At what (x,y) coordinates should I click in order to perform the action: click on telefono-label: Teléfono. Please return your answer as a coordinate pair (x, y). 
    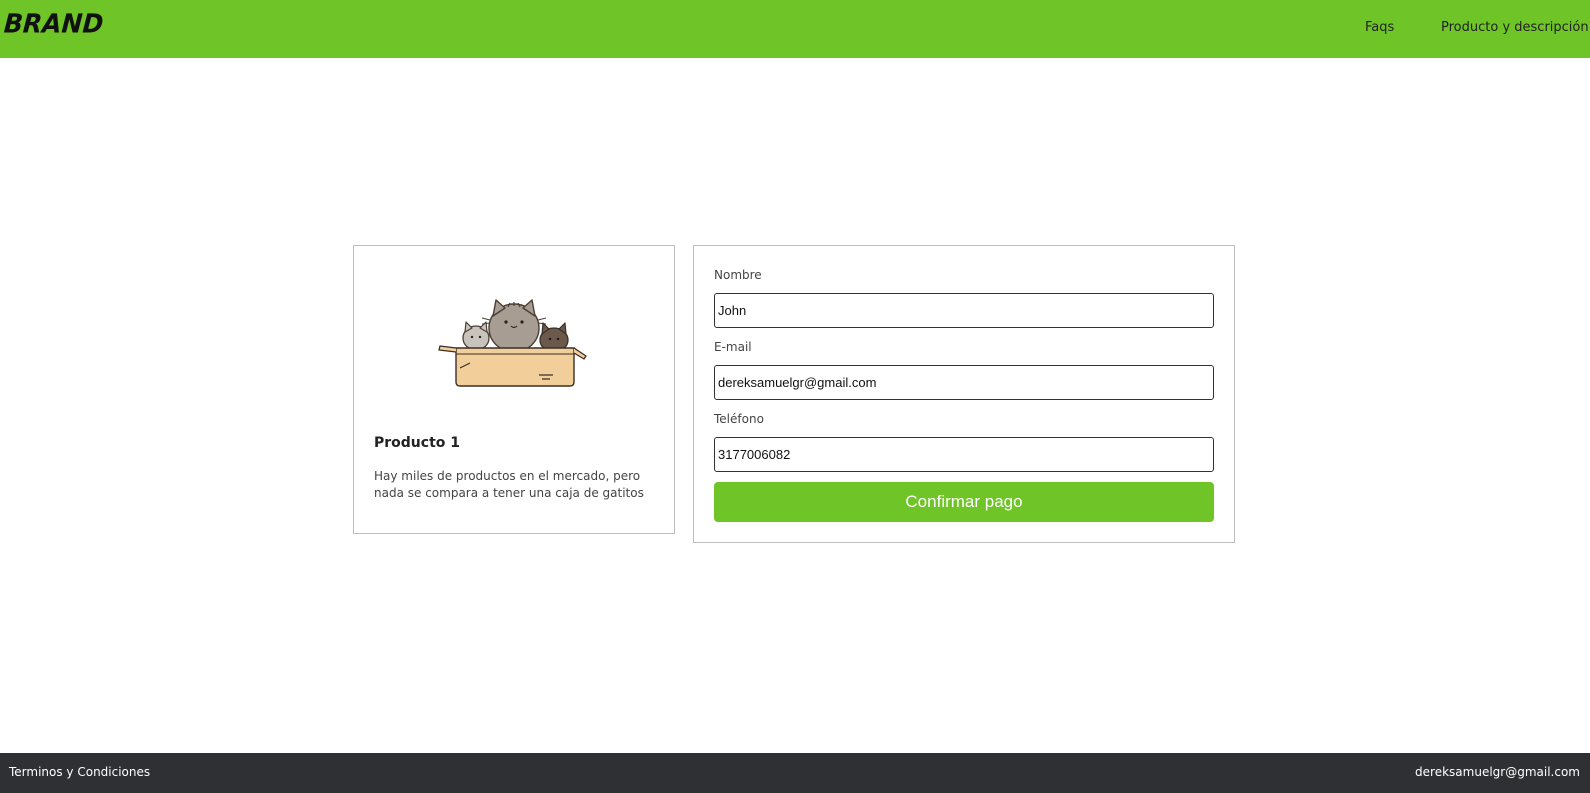
    Looking at the image, I should click on (739, 419).